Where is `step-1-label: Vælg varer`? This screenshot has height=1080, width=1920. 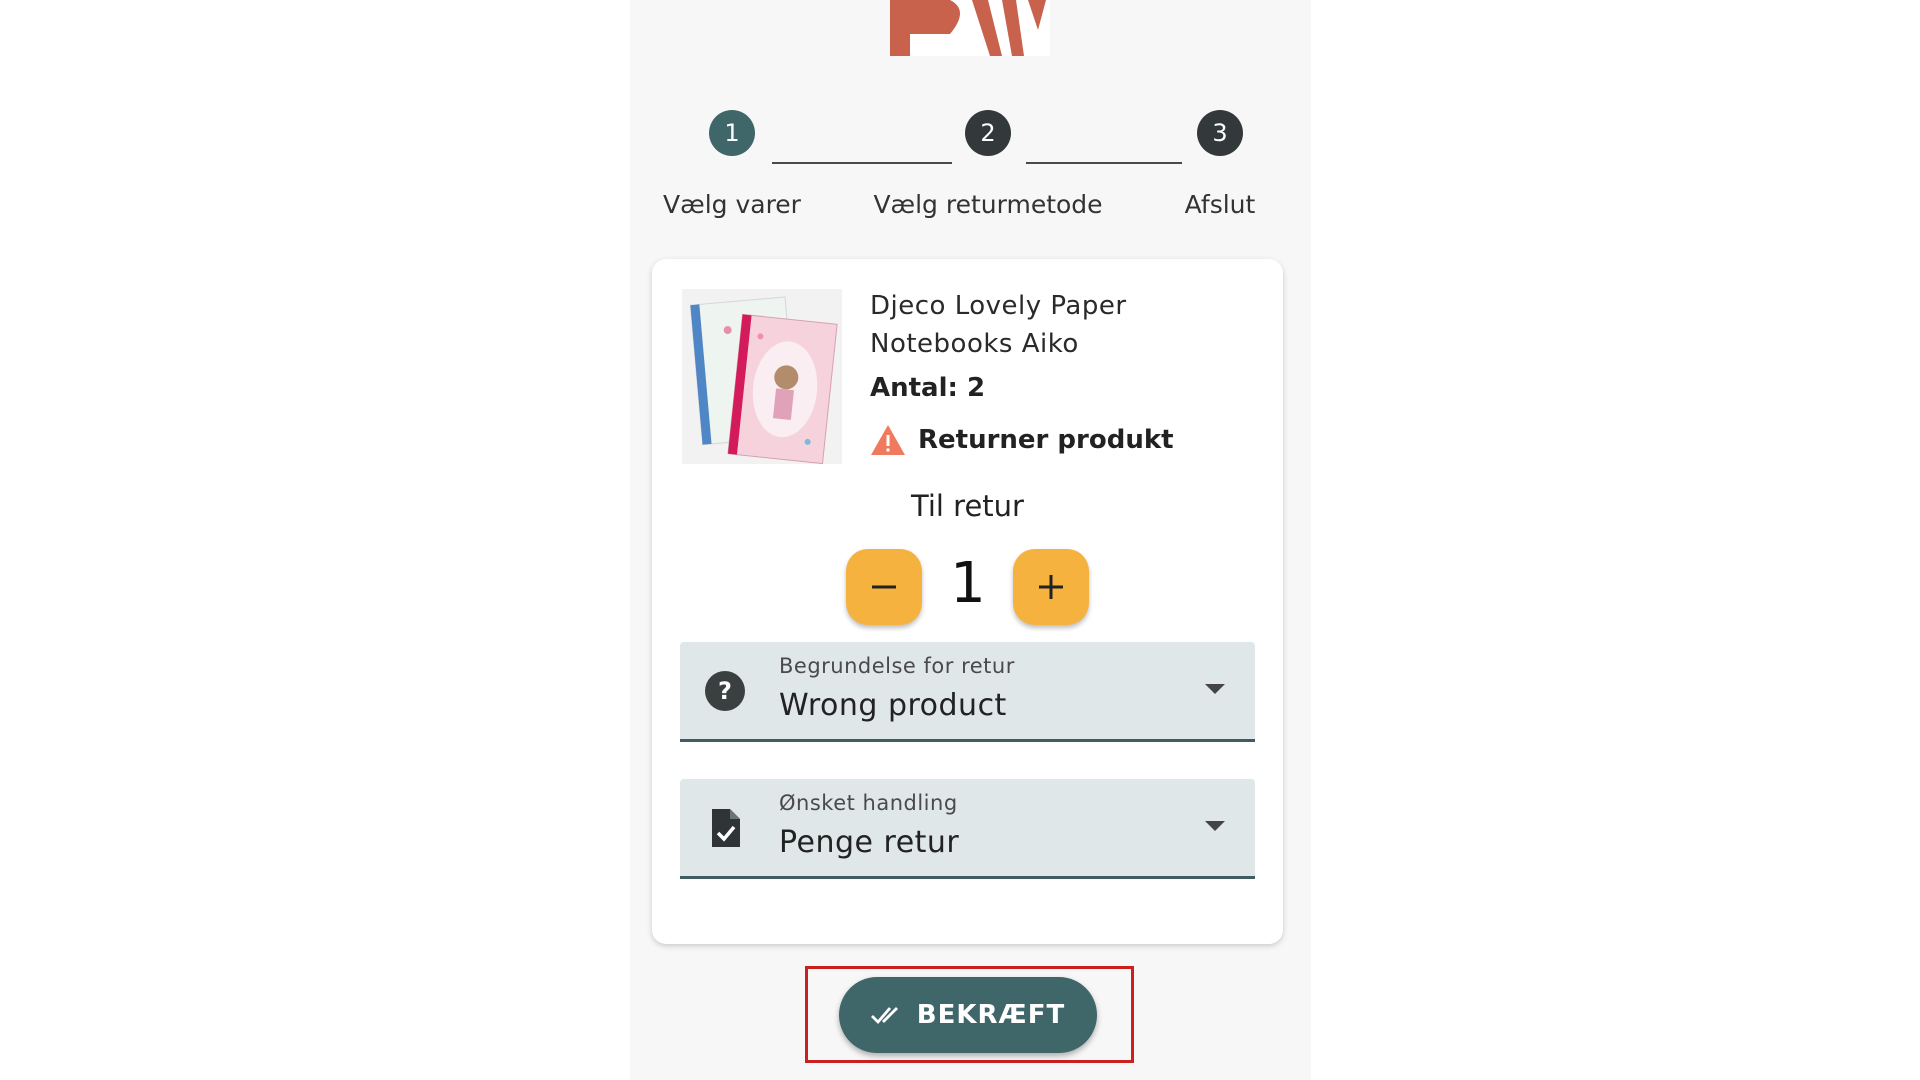 step-1-label: Vælg varer is located at coordinates (732, 204).